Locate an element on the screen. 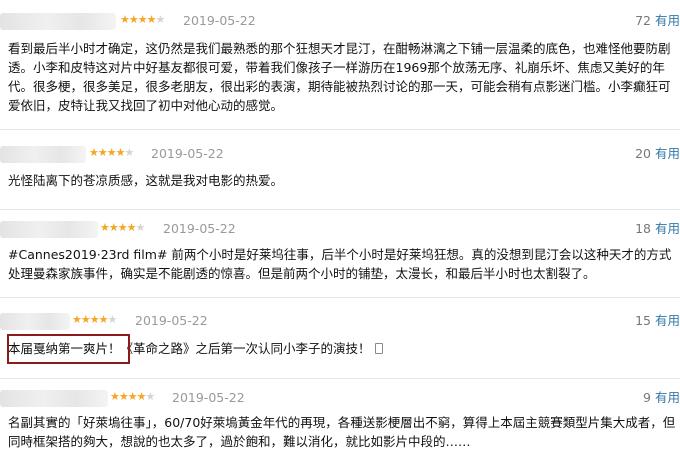  vote-count: 72 is located at coordinates (643, 20).